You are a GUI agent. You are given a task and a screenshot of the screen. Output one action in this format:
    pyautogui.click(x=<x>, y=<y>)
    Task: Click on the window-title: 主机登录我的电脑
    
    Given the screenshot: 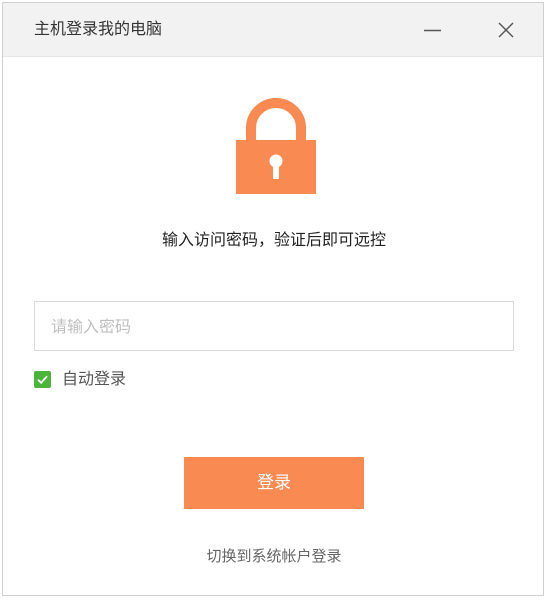 What is the action you would take?
    pyautogui.click(x=98, y=28)
    